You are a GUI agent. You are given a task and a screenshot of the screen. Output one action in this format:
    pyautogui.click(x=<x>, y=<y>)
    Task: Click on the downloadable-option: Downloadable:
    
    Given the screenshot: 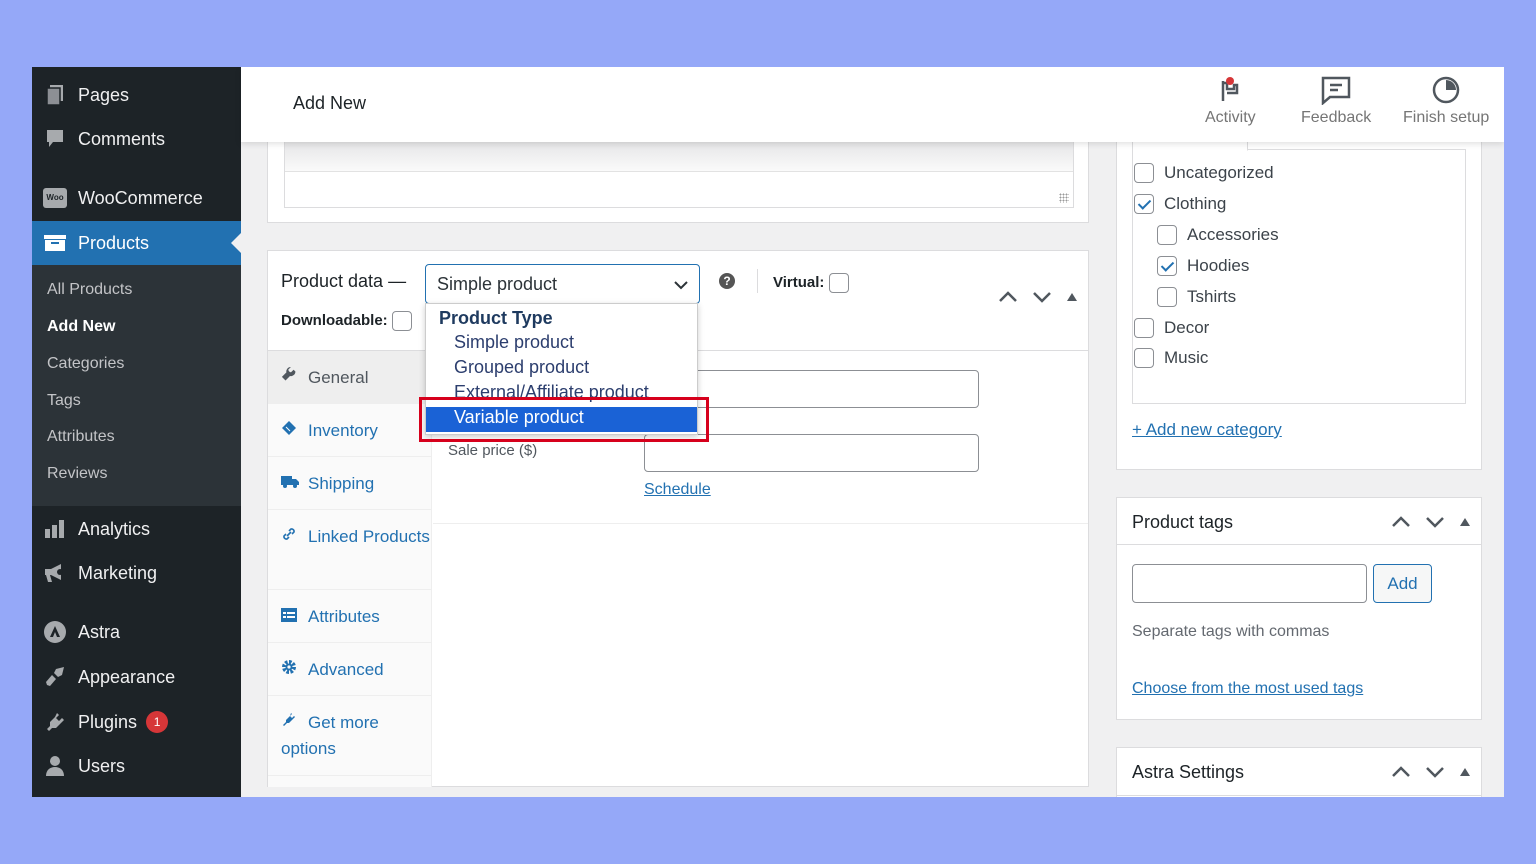 What is the action you would take?
    pyautogui.click(x=346, y=321)
    